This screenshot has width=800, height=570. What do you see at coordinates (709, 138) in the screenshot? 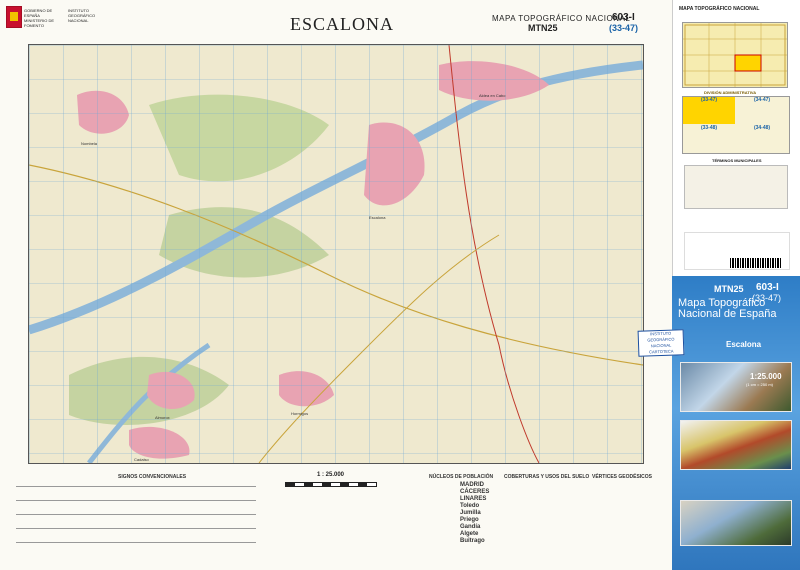
I see `quadrant-iii: (33-48)` at bounding box center [709, 138].